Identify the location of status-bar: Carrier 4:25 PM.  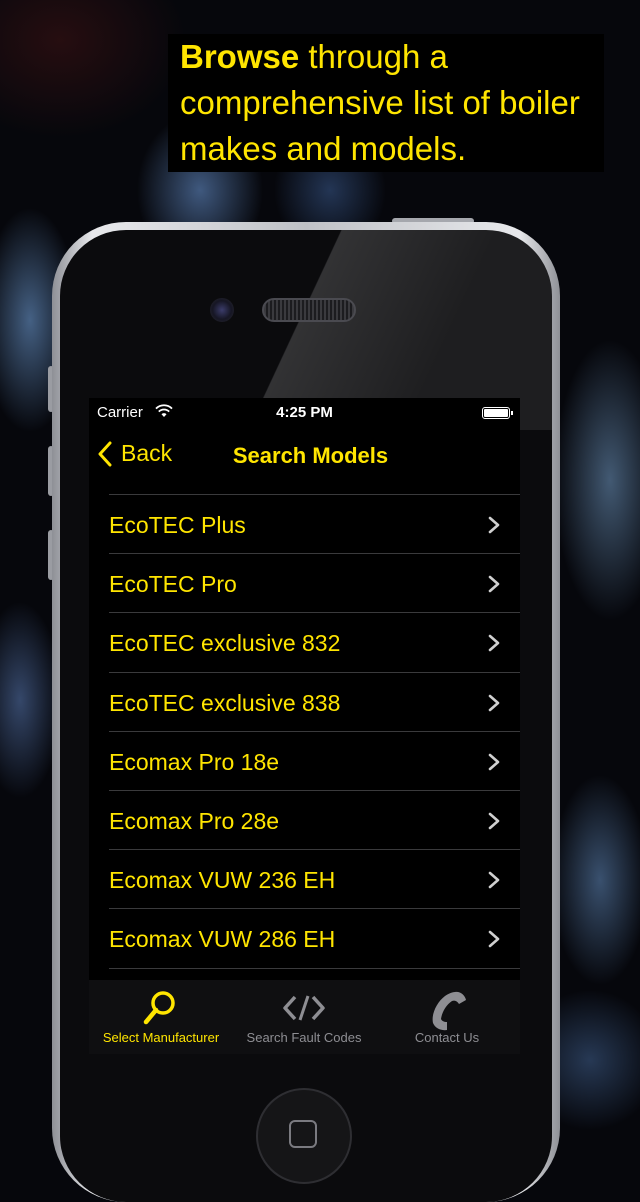
(304, 413).